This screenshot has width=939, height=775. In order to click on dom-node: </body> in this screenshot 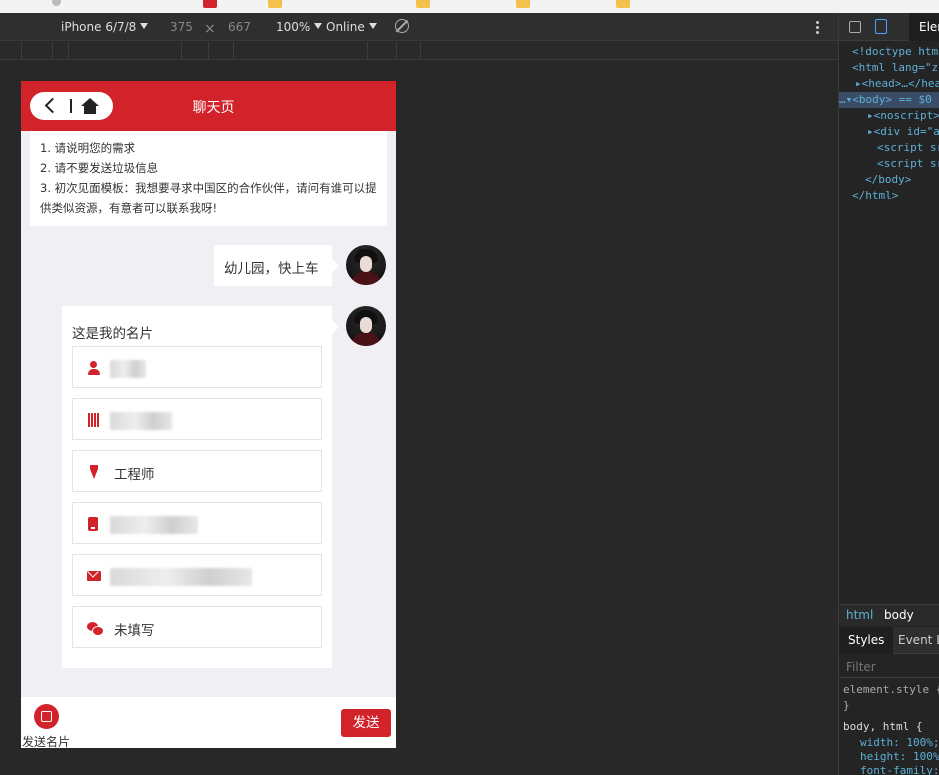, I will do `click(889, 180)`.